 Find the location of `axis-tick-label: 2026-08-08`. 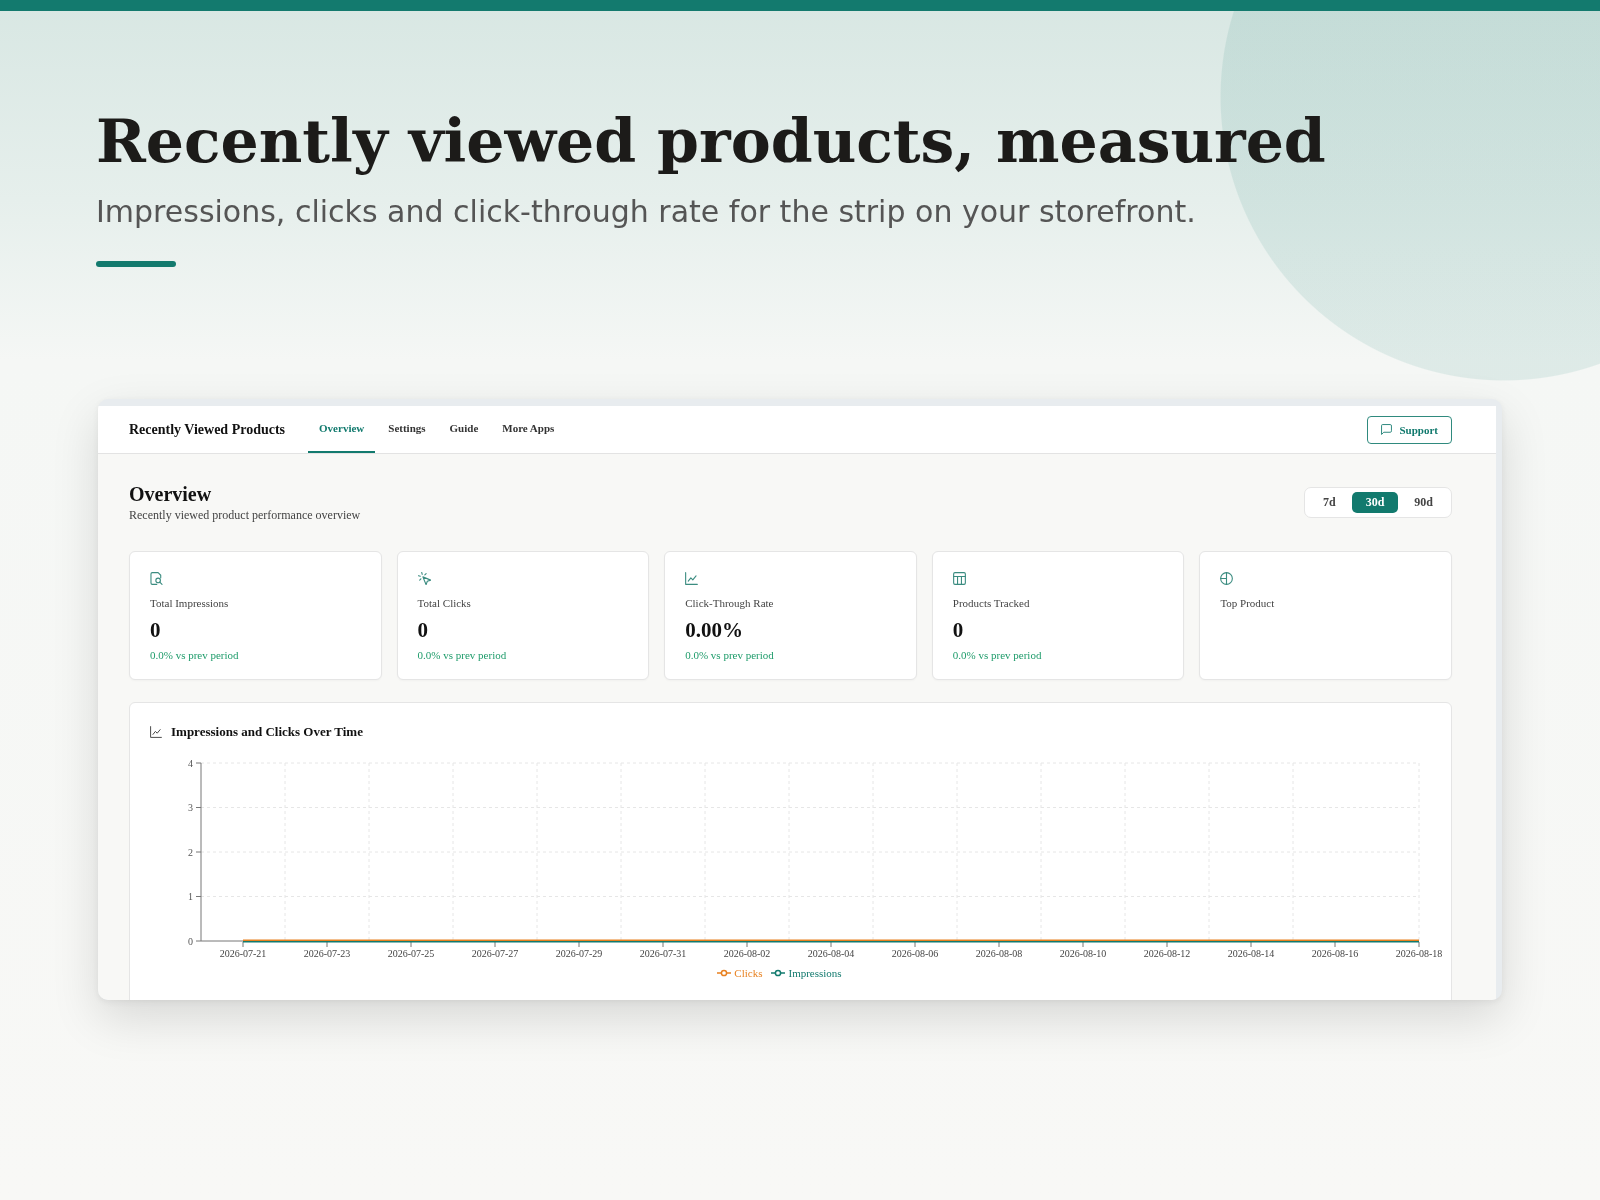

axis-tick-label: 2026-08-08 is located at coordinates (999, 953).